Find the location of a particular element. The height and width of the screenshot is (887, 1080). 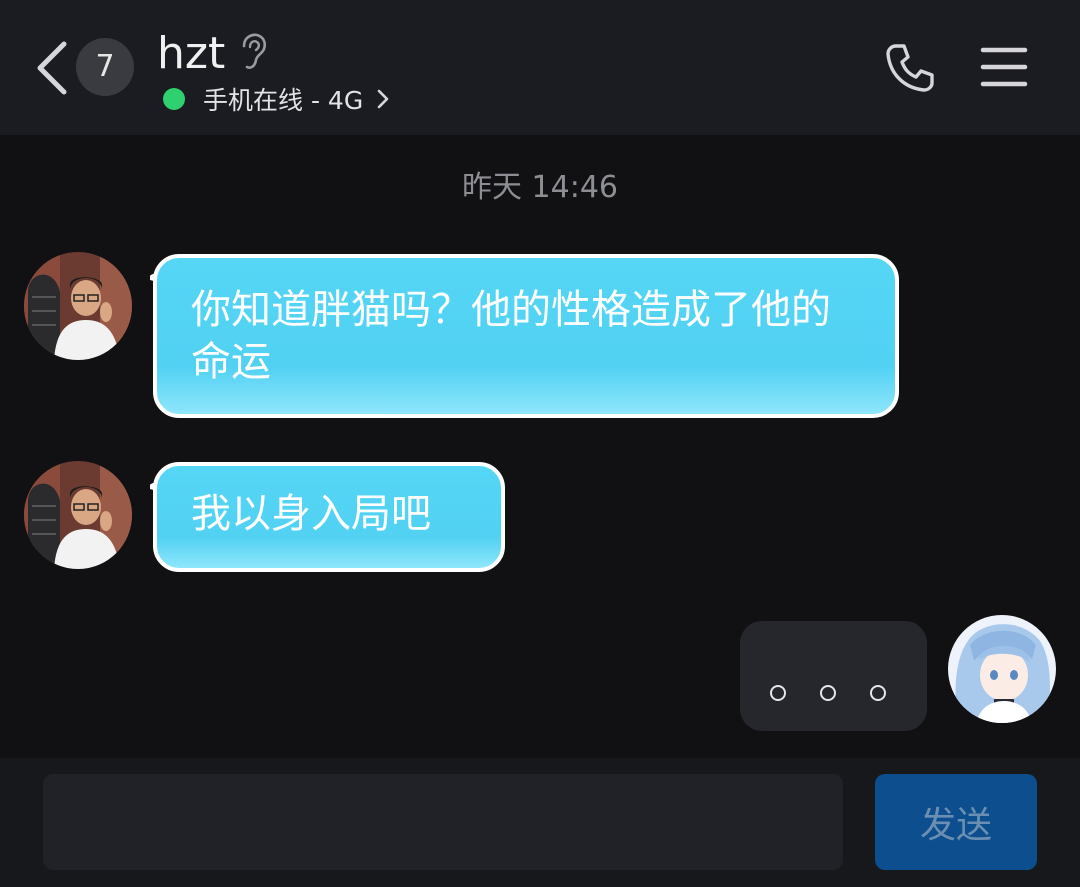

online-status-dot is located at coordinates (174, 99).